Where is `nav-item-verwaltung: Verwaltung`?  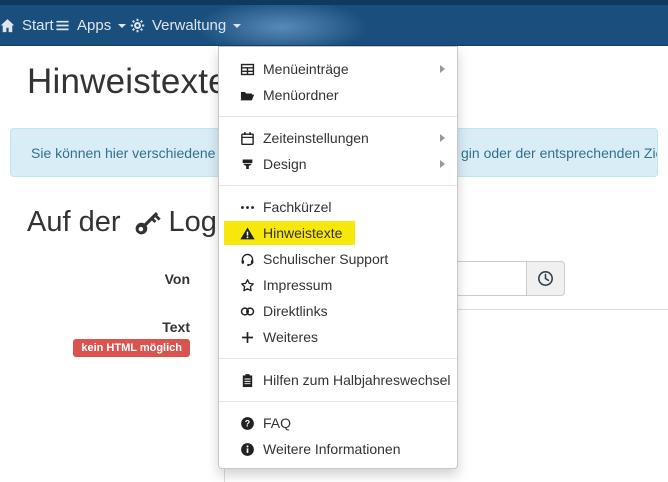 nav-item-verwaltung: Verwaltung is located at coordinates (186, 25).